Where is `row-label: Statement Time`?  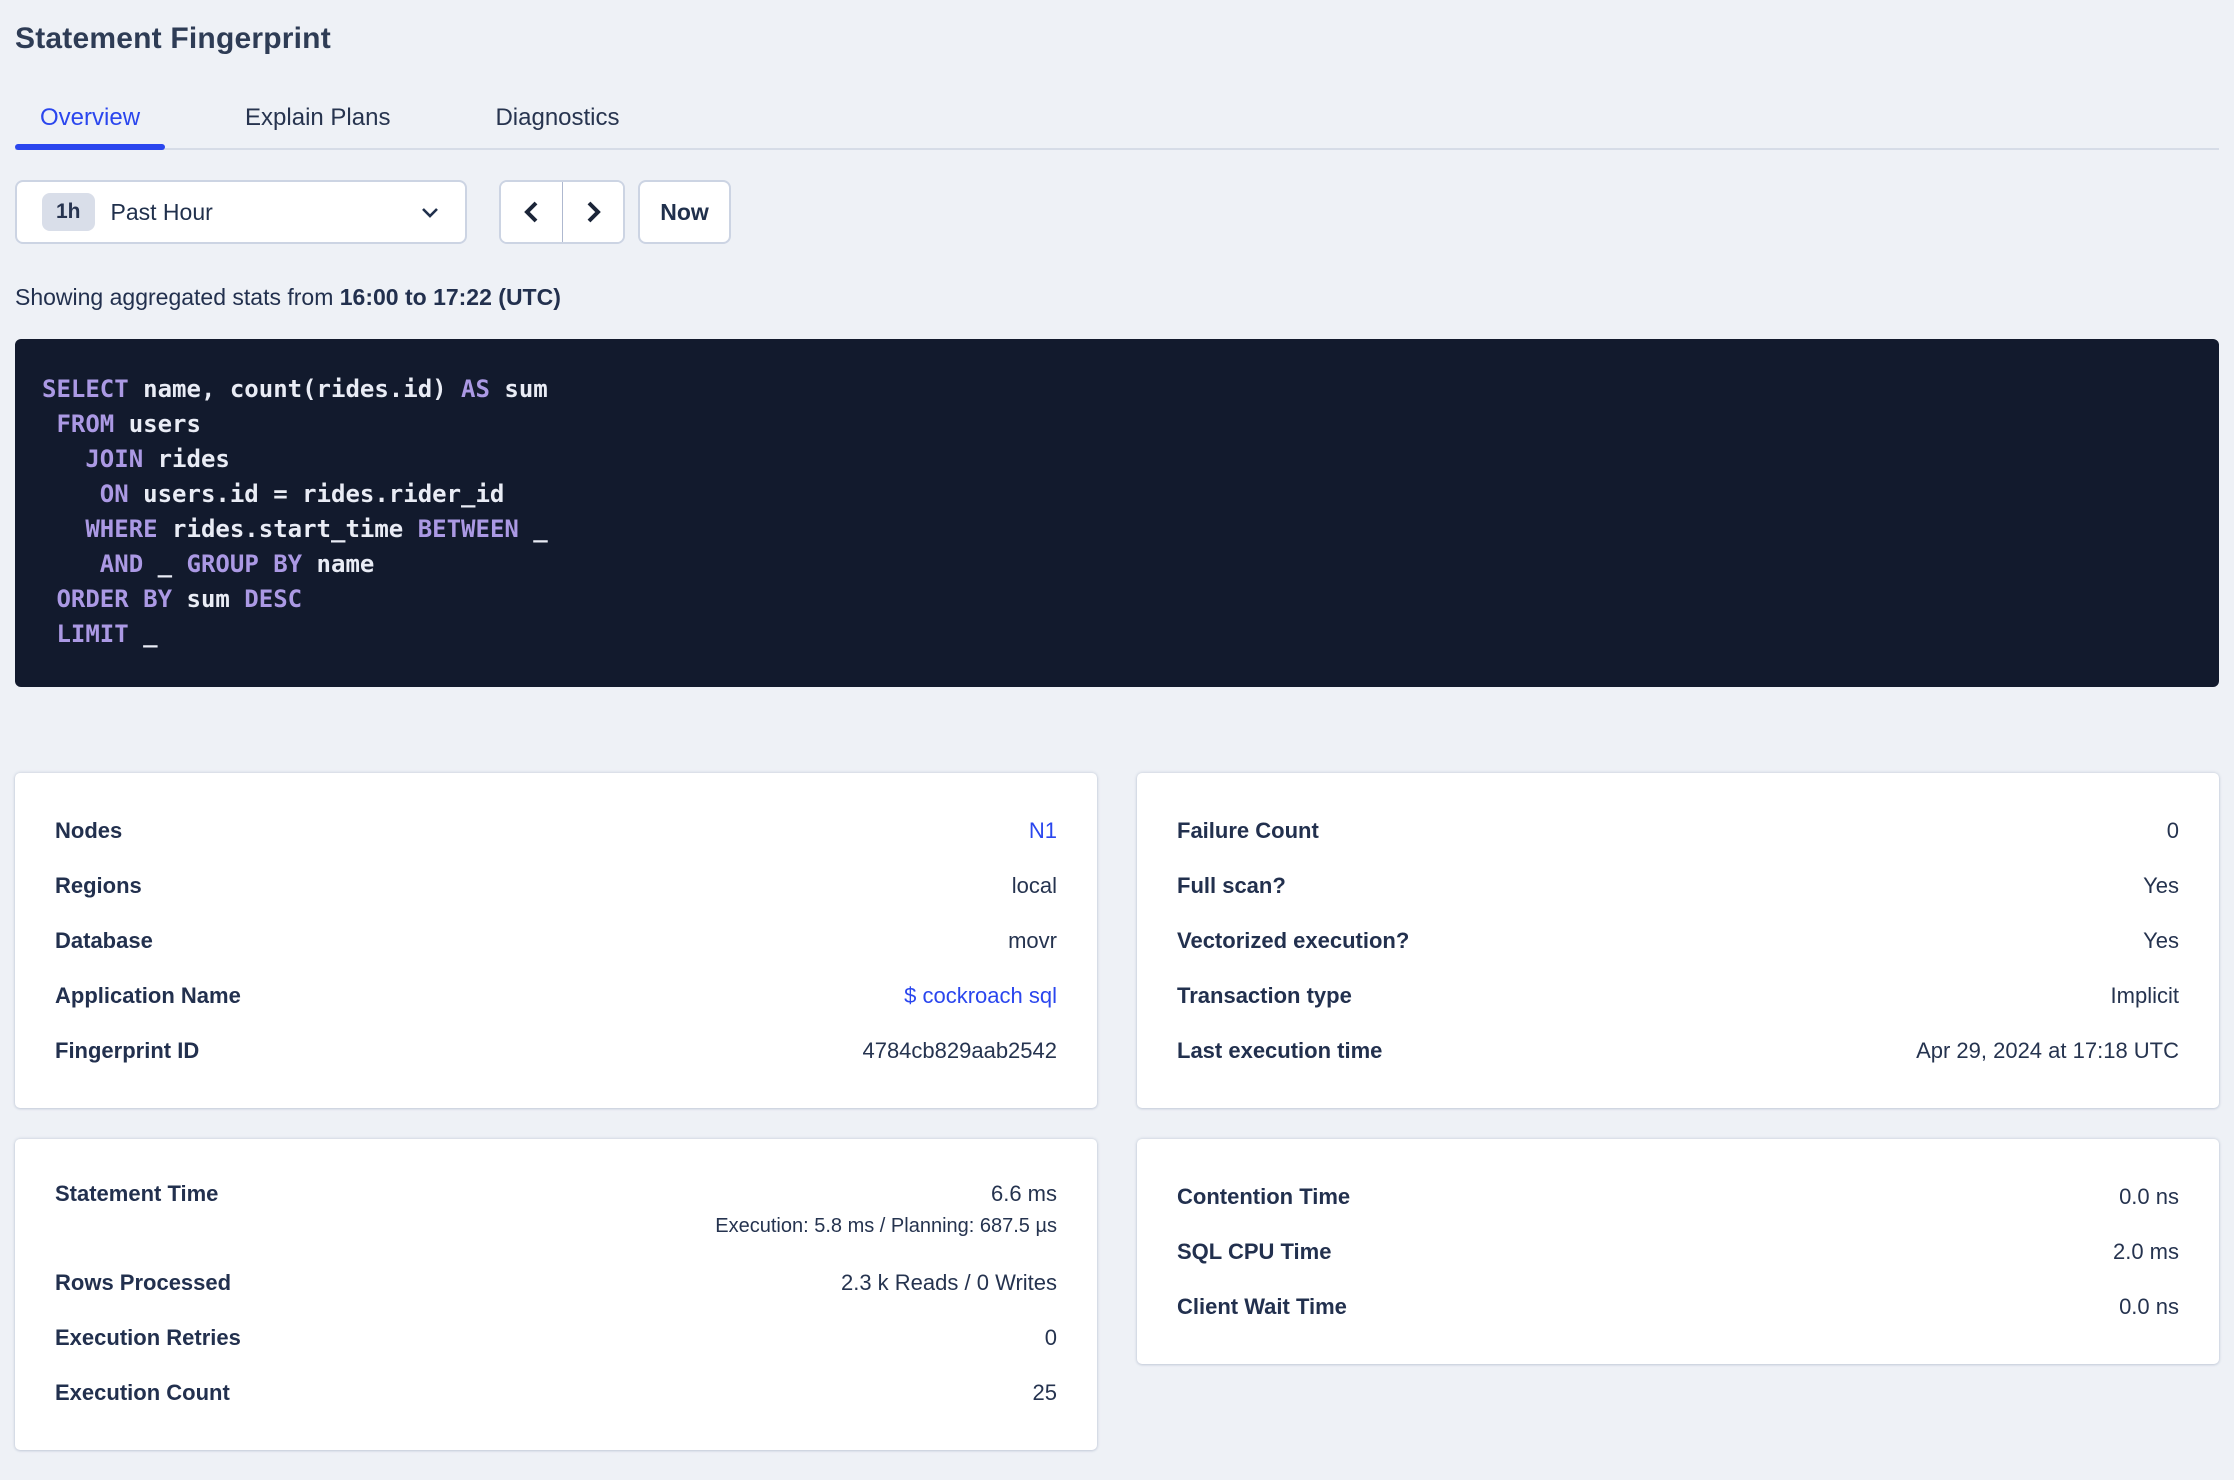 row-label: Statement Time is located at coordinates (137, 1193).